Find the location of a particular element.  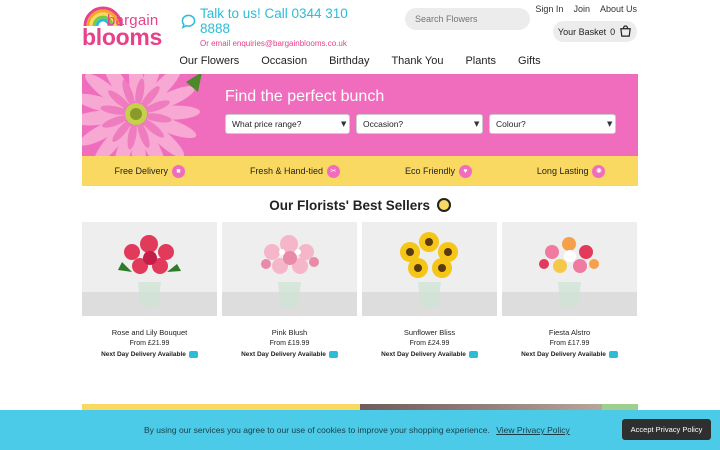

join-link: Join is located at coordinates (581, 9).